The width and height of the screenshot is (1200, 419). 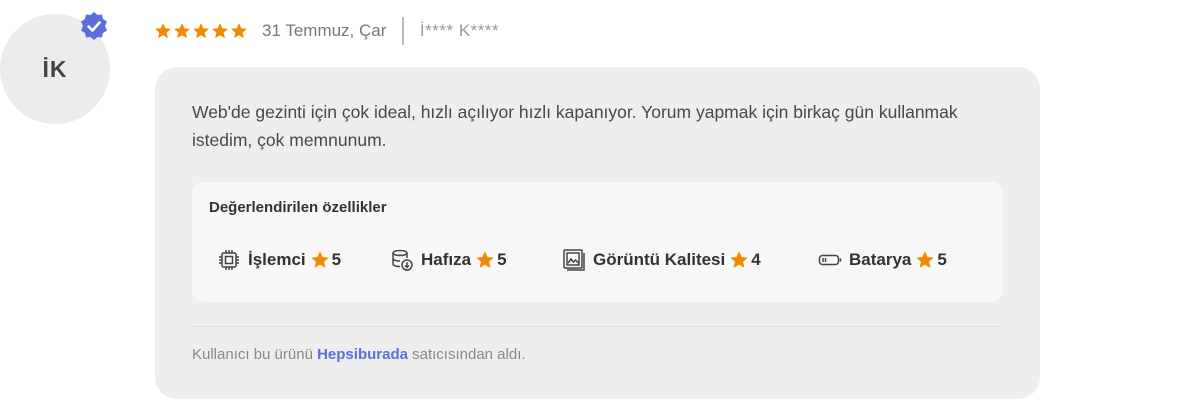 I want to click on verified-badge-icon, so click(x=94, y=26).